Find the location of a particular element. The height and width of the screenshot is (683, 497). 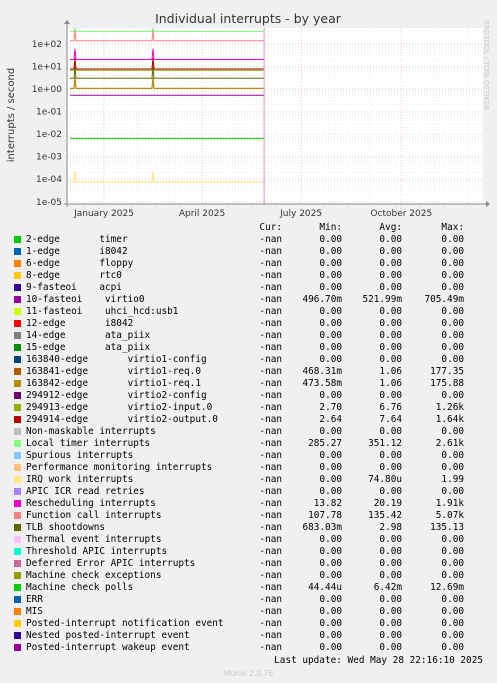

legend-max-value: 175.88 is located at coordinates (447, 383).